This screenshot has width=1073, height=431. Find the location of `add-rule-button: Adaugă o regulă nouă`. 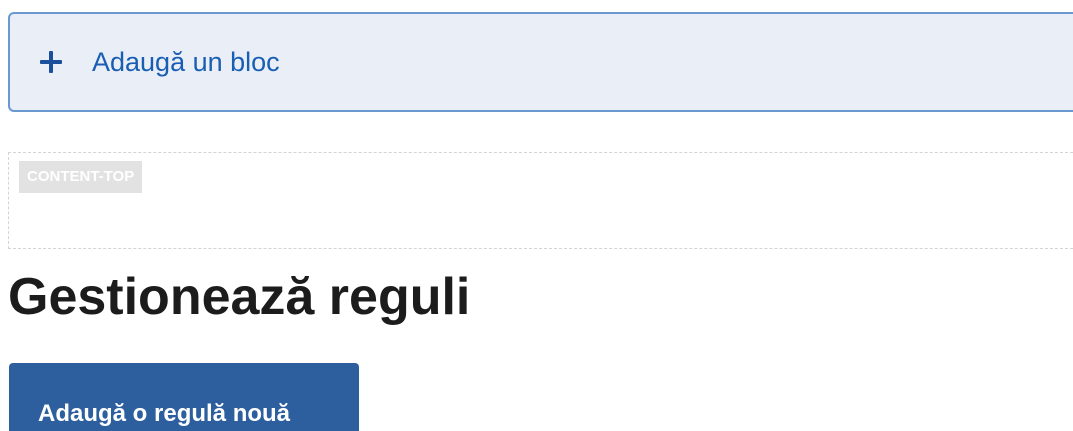

add-rule-button: Adaugă o regulă nouă is located at coordinates (184, 397).